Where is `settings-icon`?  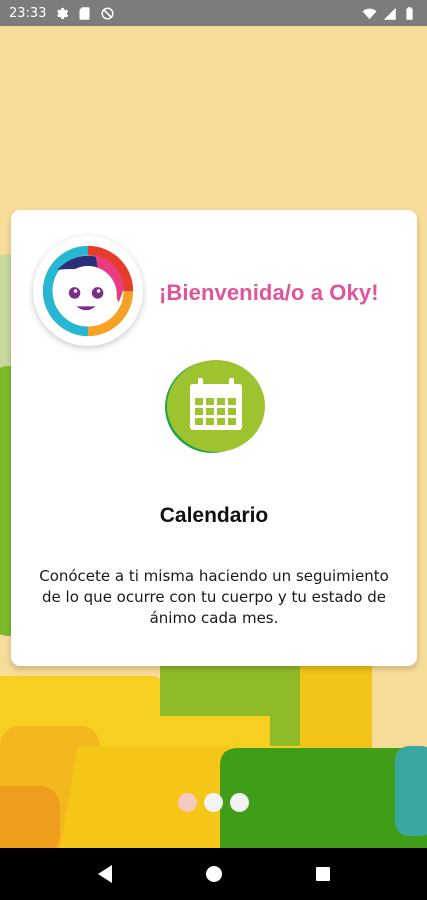 settings-icon is located at coordinates (61, 13).